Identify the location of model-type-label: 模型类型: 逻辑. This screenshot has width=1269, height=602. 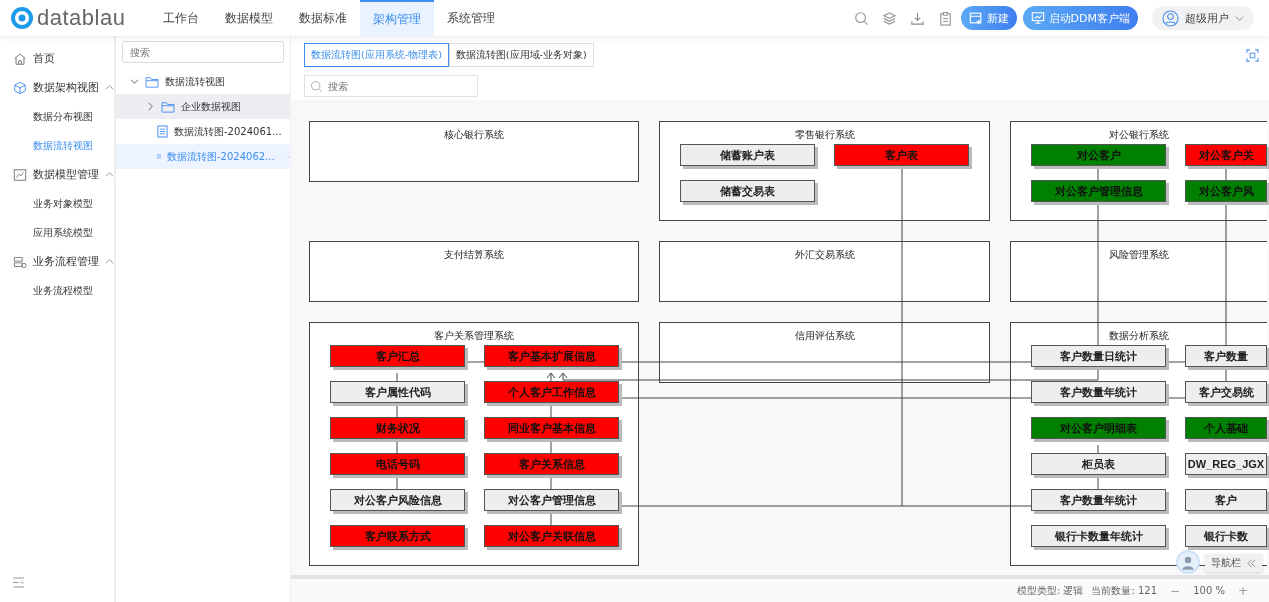
(1050, 590).